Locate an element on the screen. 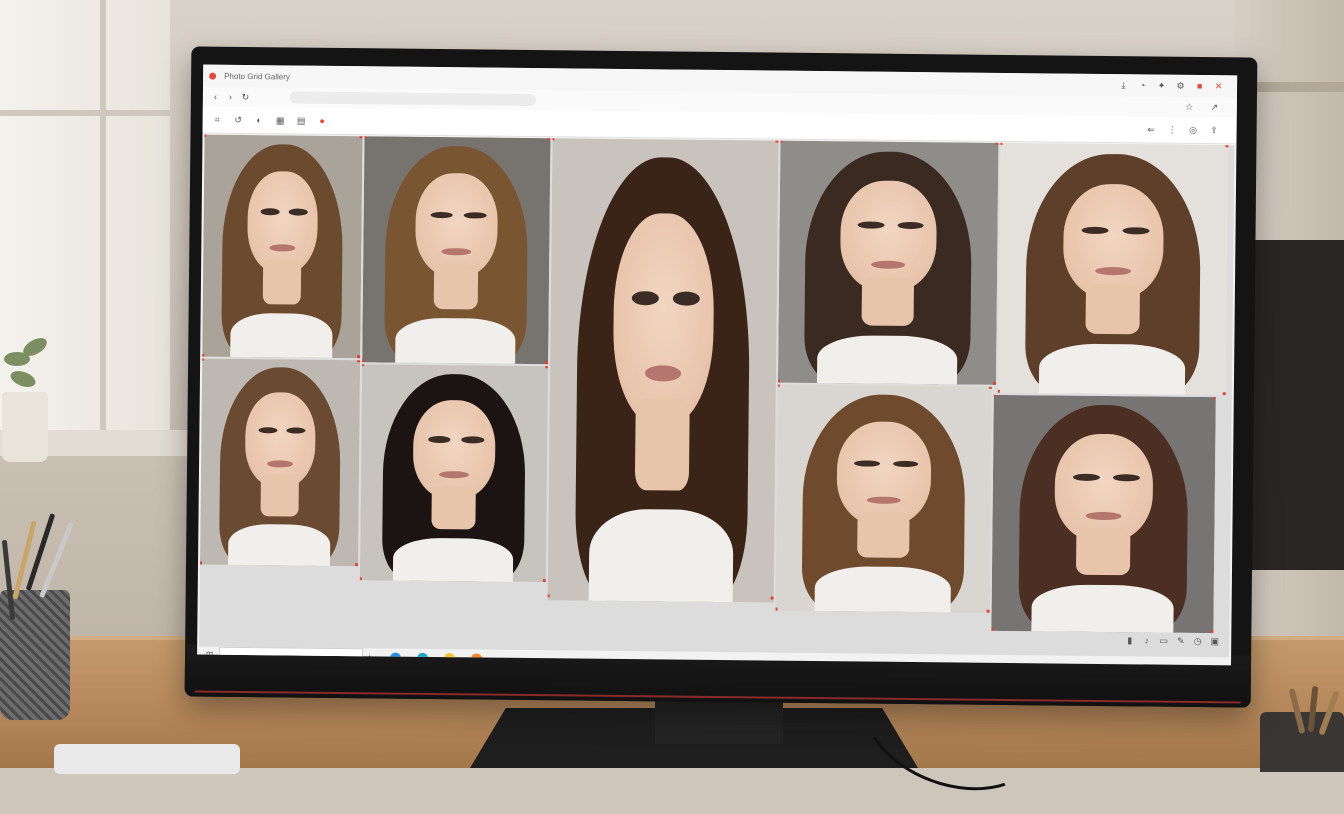 The image size is (1344, 814). settings-icon: ⚙ is located at coordinates (1180, 85).